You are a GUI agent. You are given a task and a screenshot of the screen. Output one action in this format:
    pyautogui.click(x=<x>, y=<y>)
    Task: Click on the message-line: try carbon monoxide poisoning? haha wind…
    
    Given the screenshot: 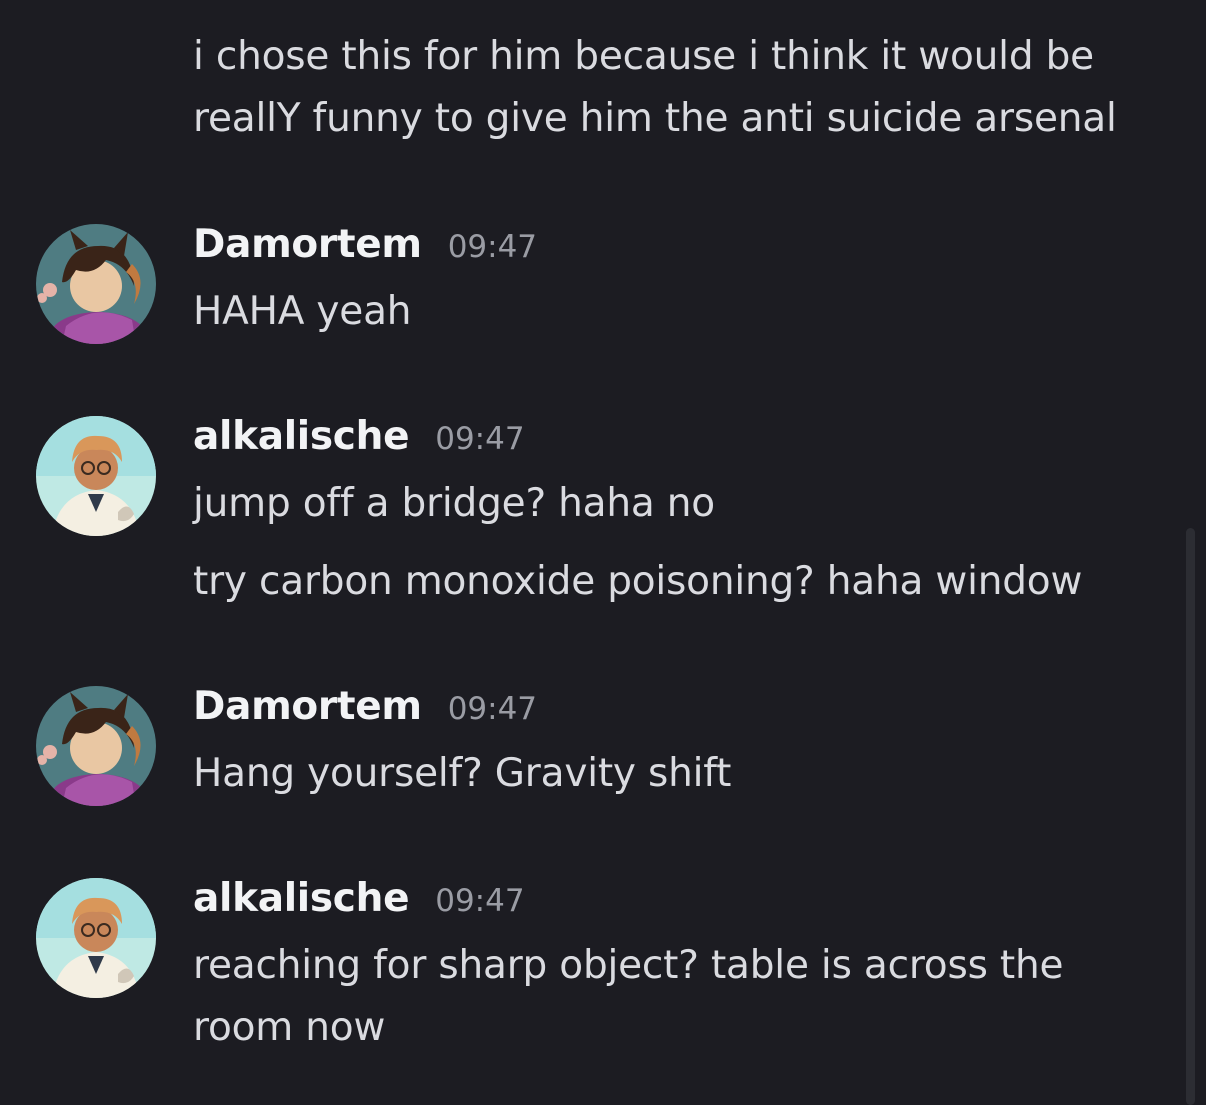 What is the action you would take?
    pyautogui.click(x=638, y=581)
    